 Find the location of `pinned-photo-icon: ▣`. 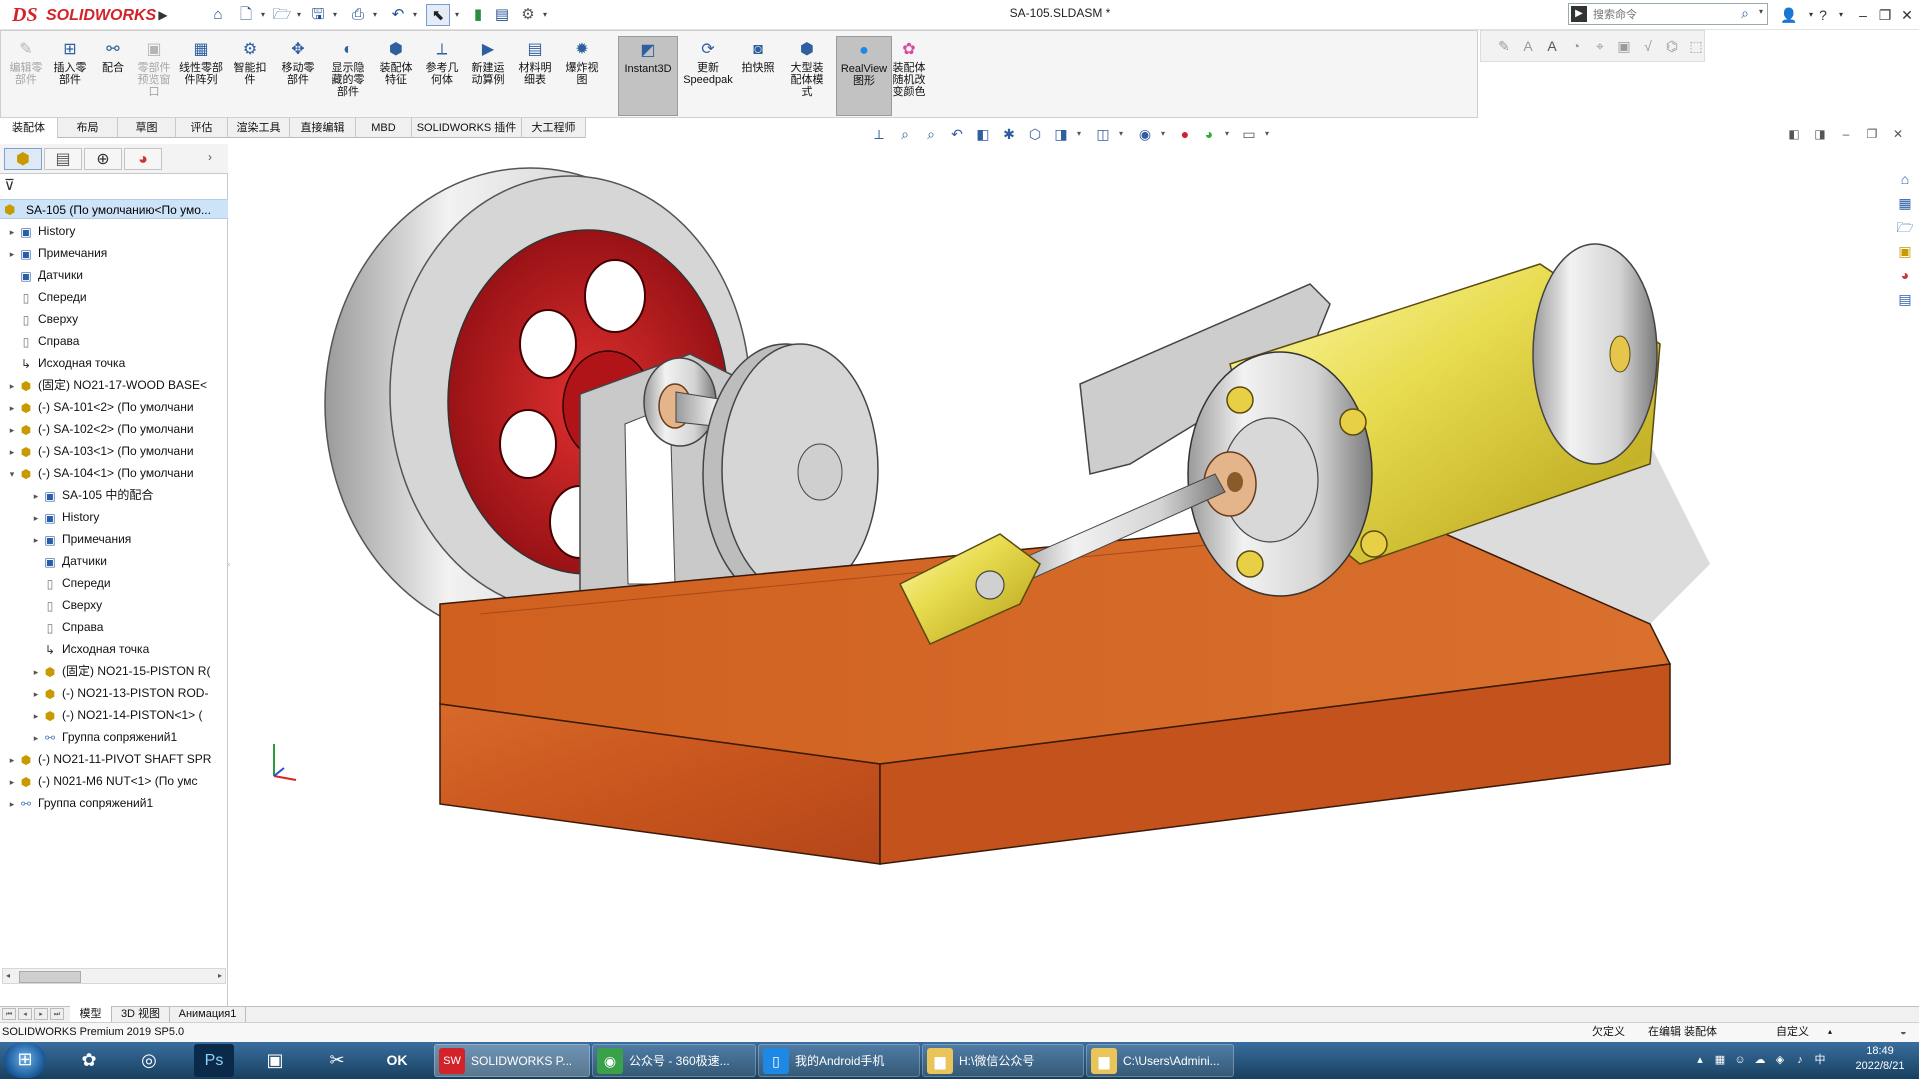

pinned-photo-icon: ▣ is located at coordinates (275, 1060).